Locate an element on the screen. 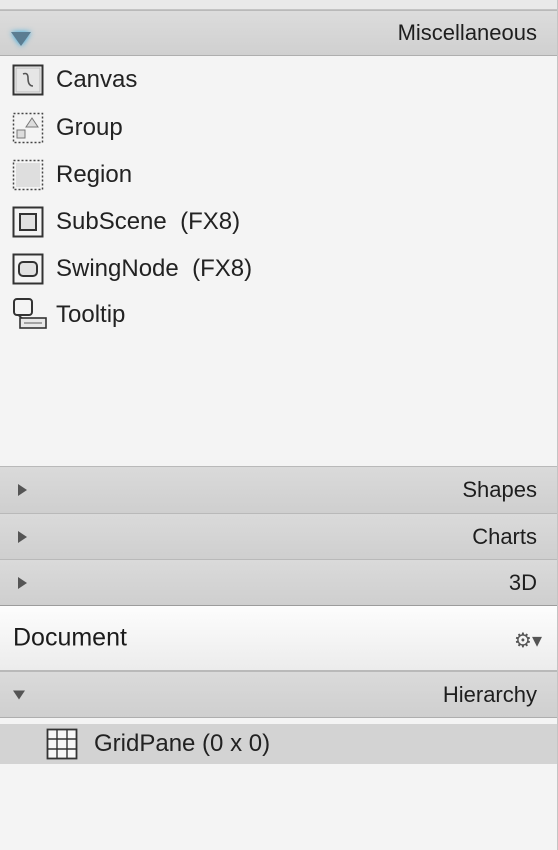 This screenshot has height=850, width=558. swingnode-icon is located at coordinates (28, 269).